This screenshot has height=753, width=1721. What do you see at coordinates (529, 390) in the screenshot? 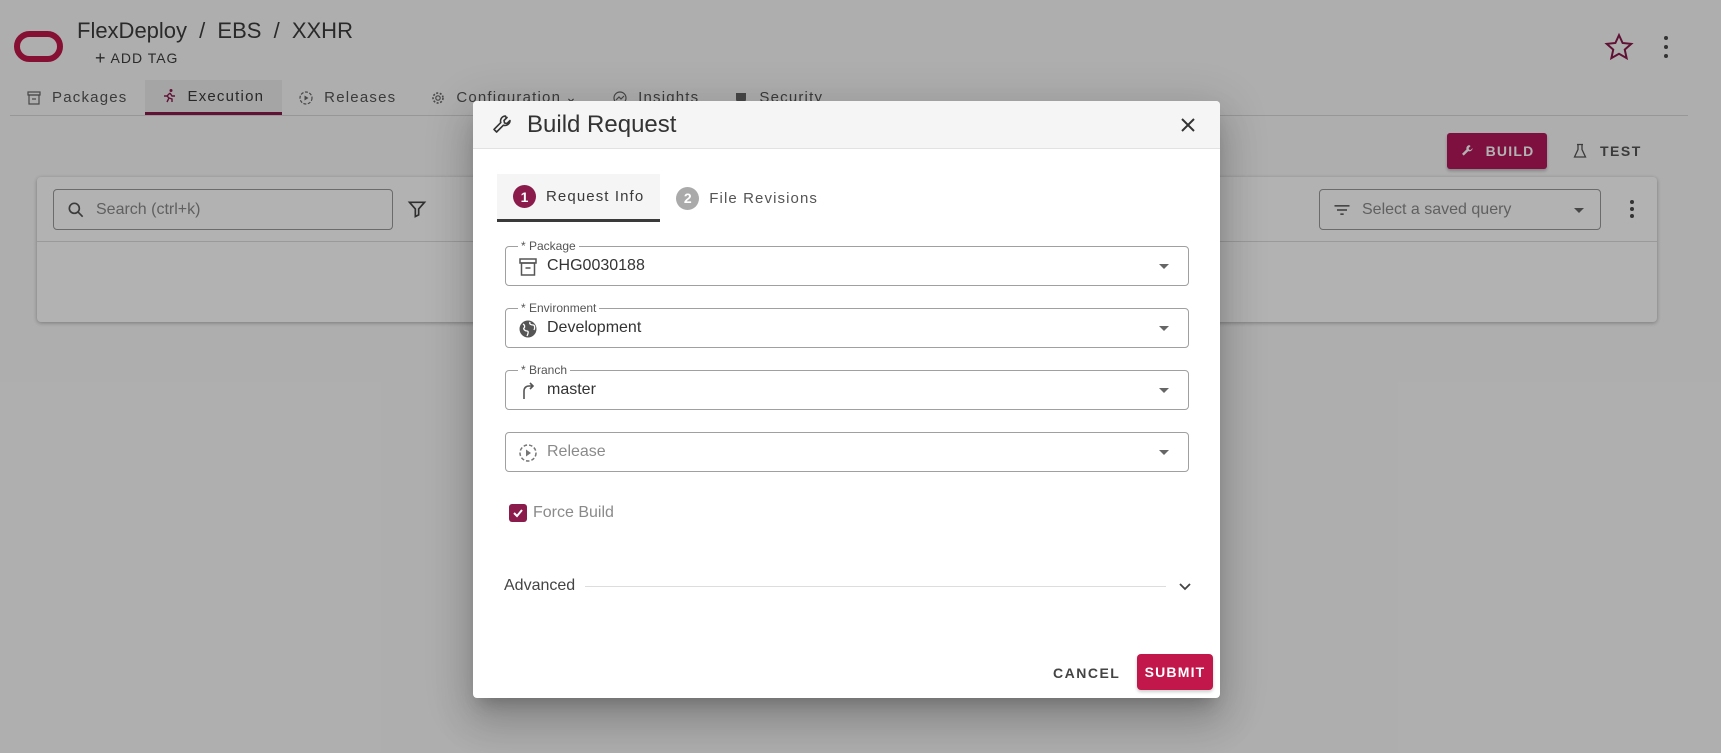
I see `branch-icon` at bounding box center [529, 390].